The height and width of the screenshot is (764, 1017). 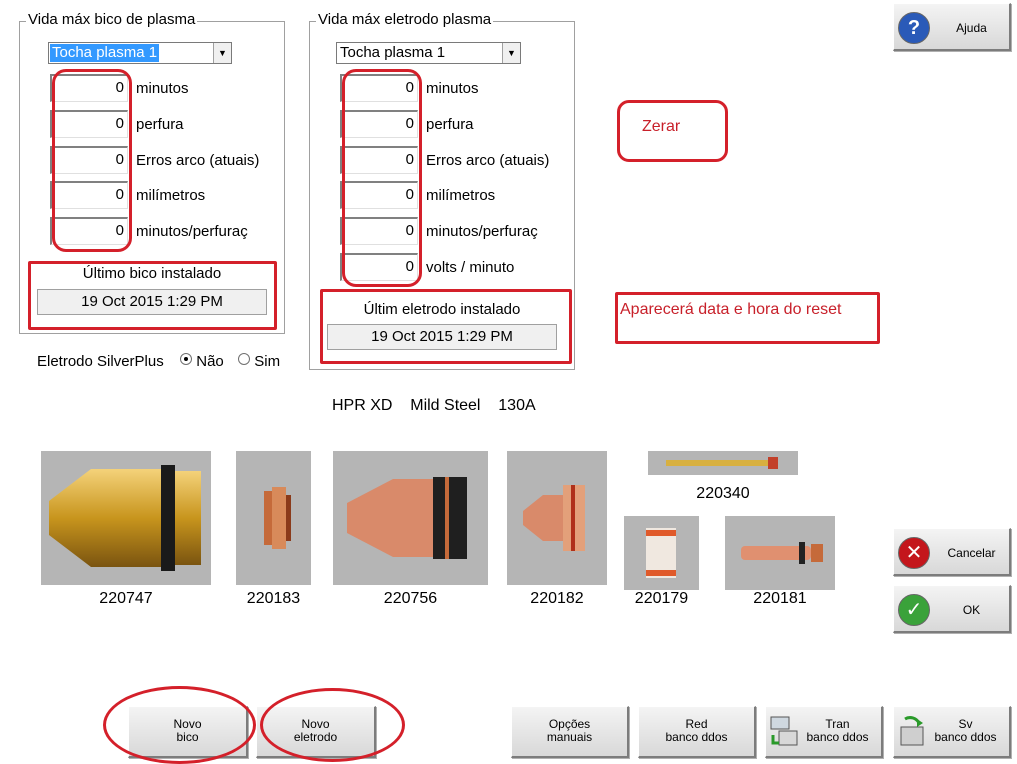 I want to click on electrode-life-title: Vida máx eletrodo plasma, so click(x=405, y=19).